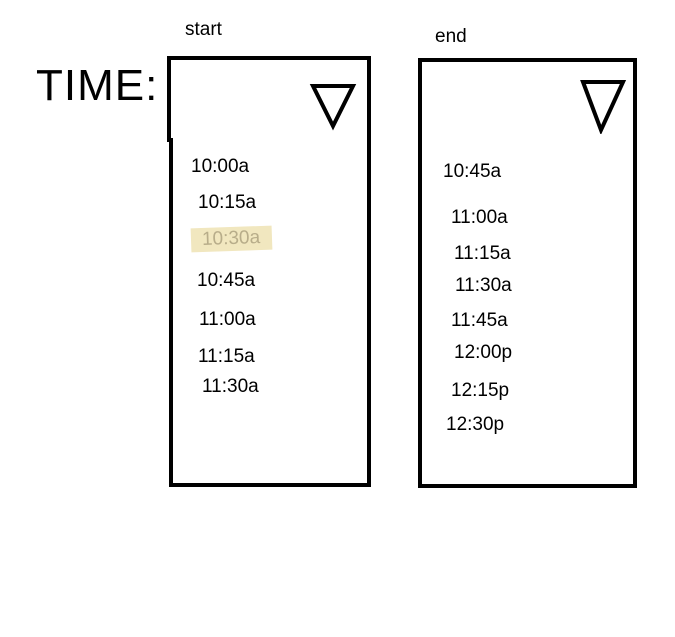 The width and height of the screenshot is (675, 637). What do you see at coordinates (203, 29) in the screenshot?
I see `start-label: start` at bounding box center [203, 29].